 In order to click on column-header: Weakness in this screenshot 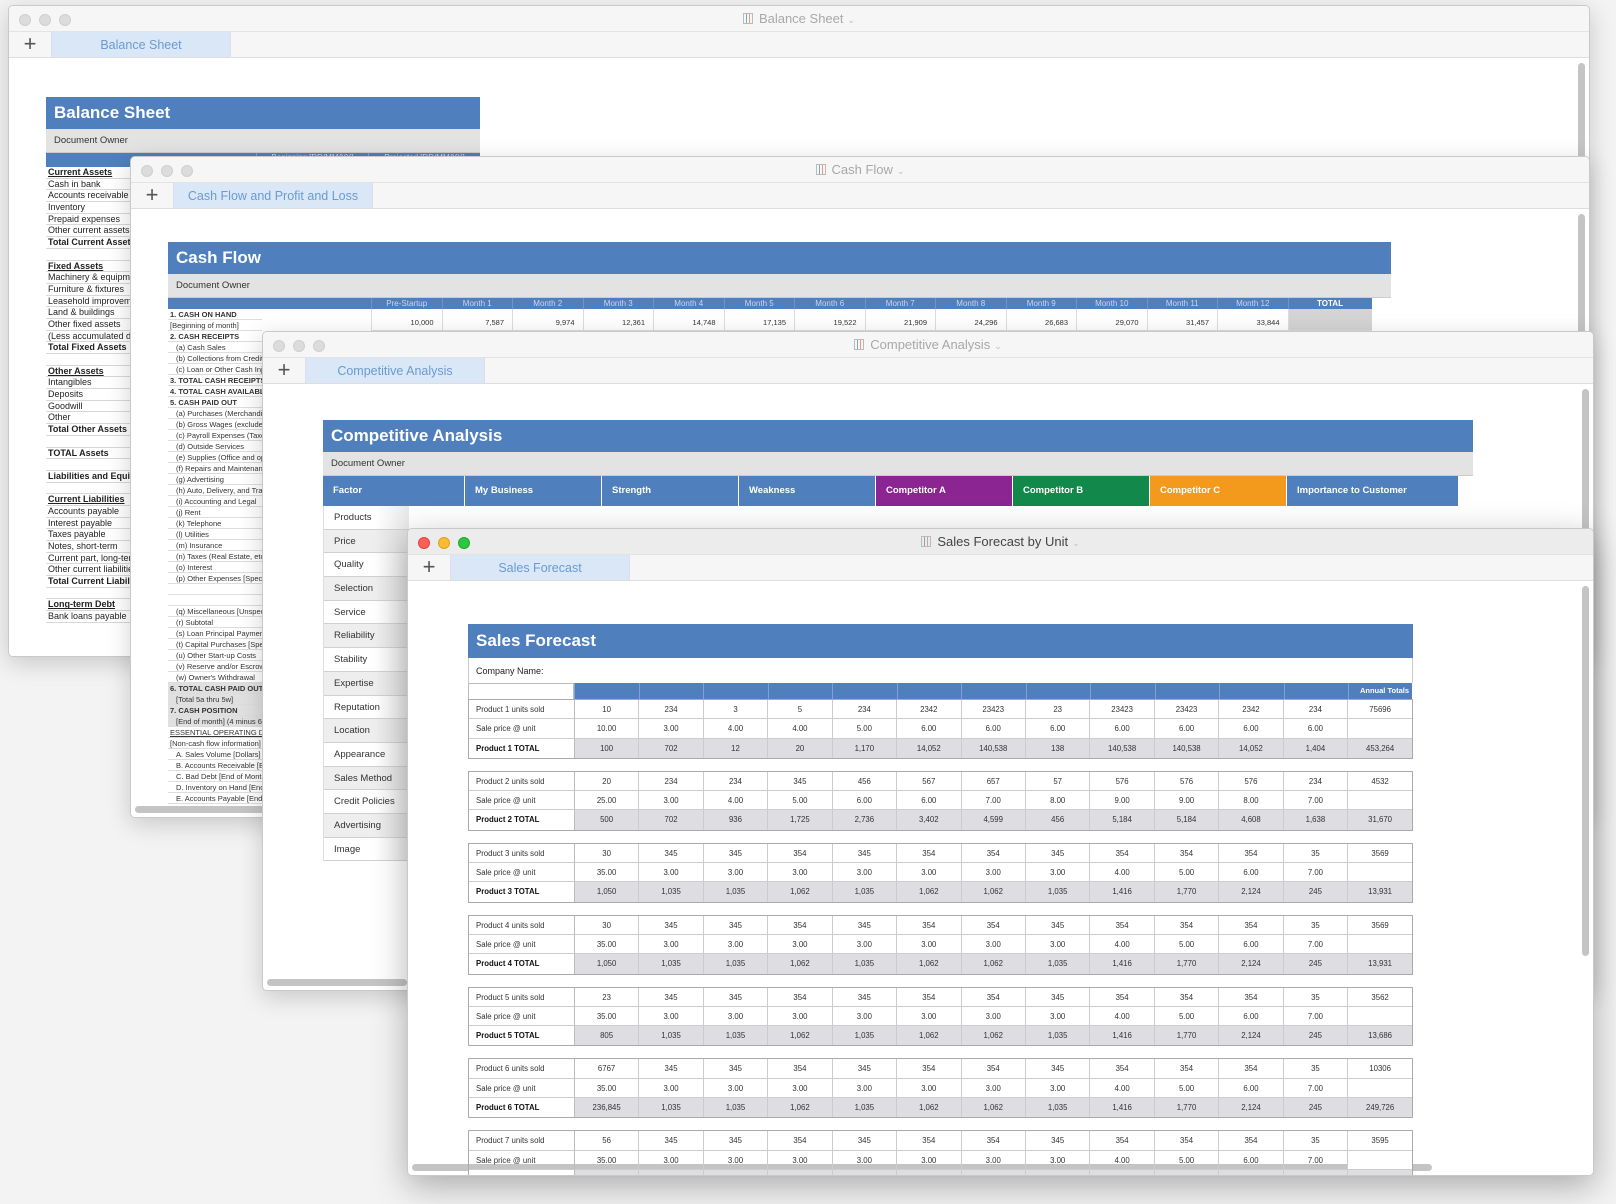, I will do `click(807, 491)`.